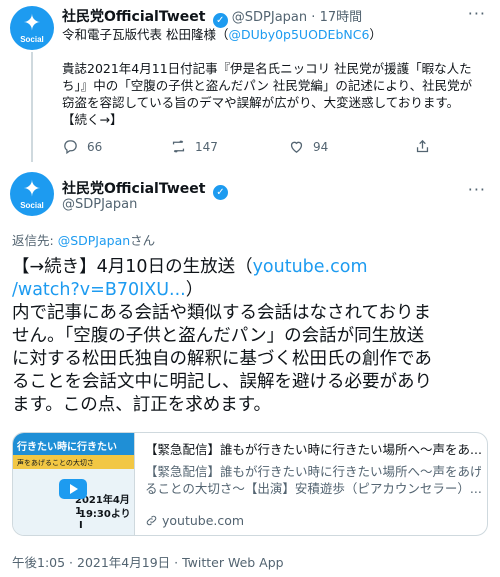 The width and height of the screenshot is (500, 577). Describe the element at coordinates (212, 17) in the screenshot. I see `tweet1-header: 社民党OfficialTweet ✓ @SDPJapan · 17時間` at that location.